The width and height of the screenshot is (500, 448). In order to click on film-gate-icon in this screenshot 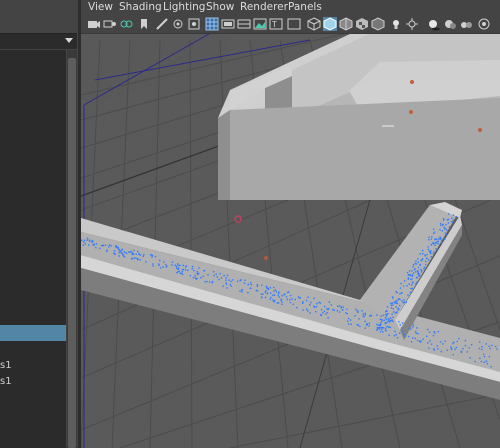, I will do `click(126, 24)`.